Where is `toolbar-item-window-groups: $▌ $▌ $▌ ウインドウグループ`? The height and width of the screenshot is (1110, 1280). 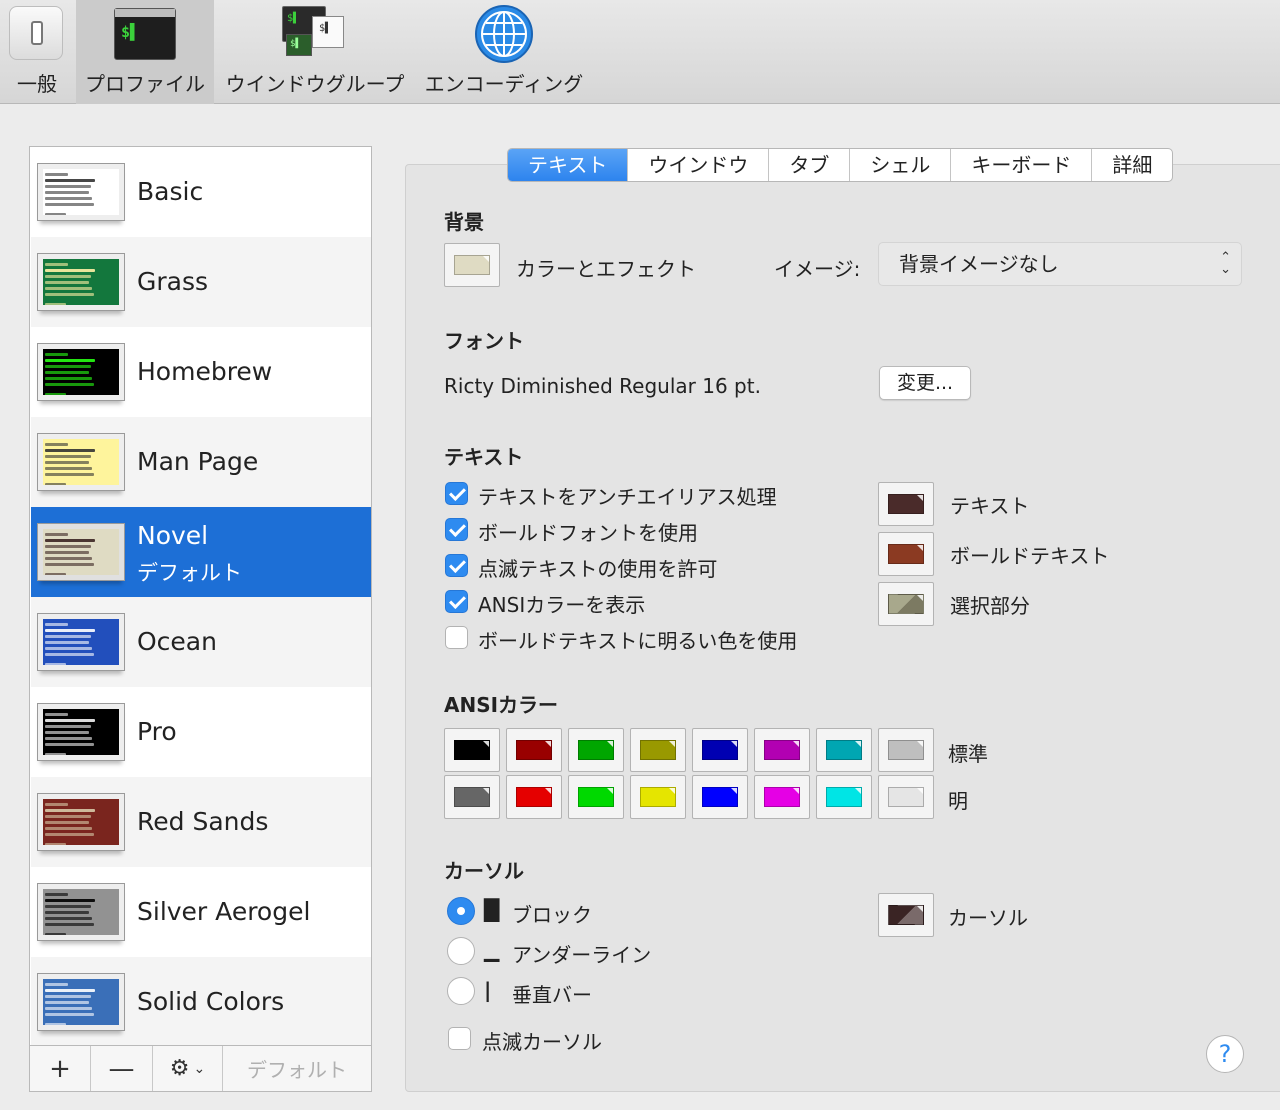 toolbar-item-window-groups: $▌ $▌ $▌ ウインドウグループ is located at coordinates (315, 52).